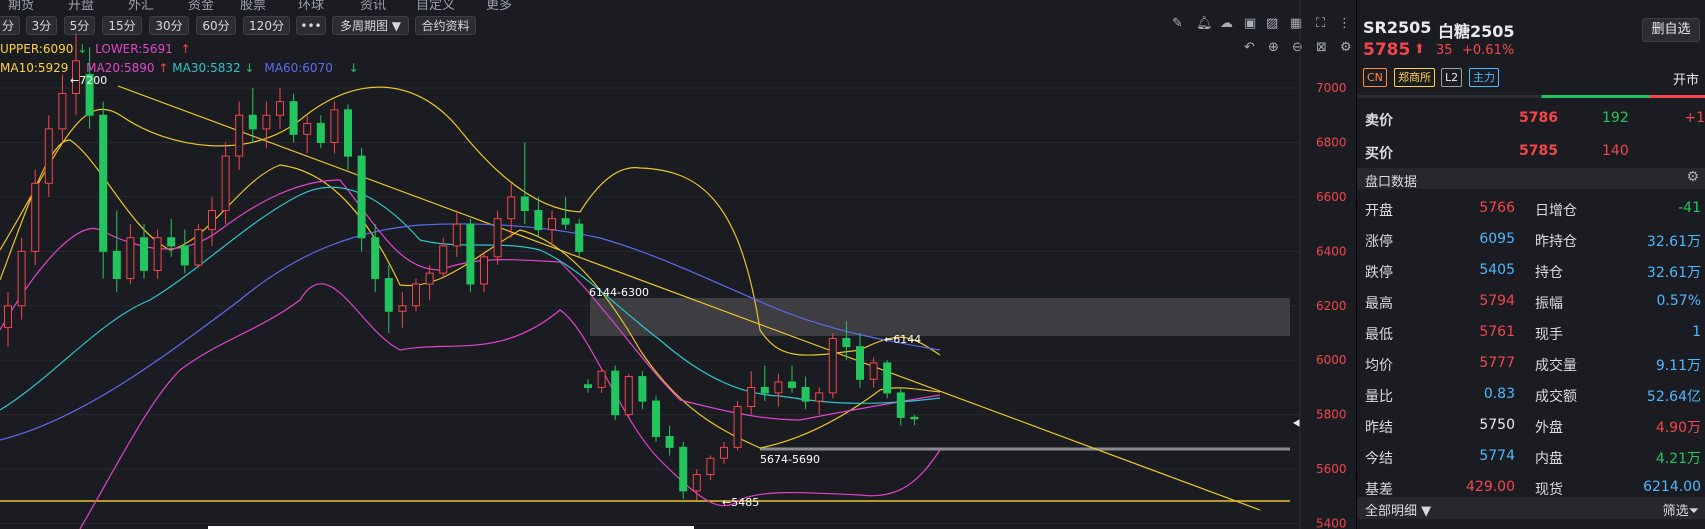 The image size is (1705, 529). I want to click on contract-info-button: 合约资料, so click(445, 25).